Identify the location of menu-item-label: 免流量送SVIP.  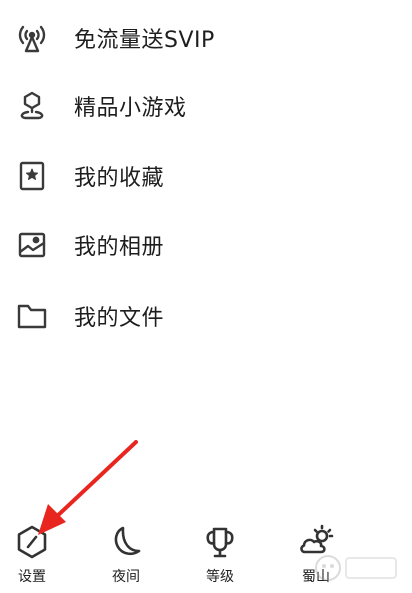
(144, 40).